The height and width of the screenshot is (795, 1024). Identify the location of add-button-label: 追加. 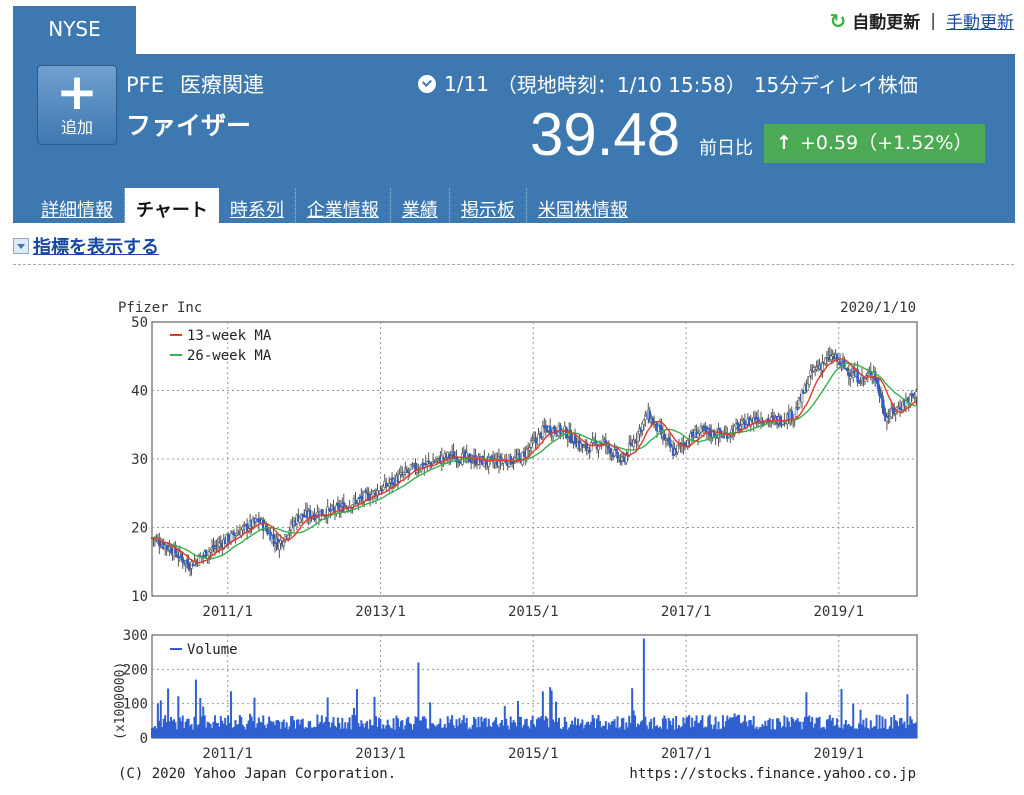
(76, 127).